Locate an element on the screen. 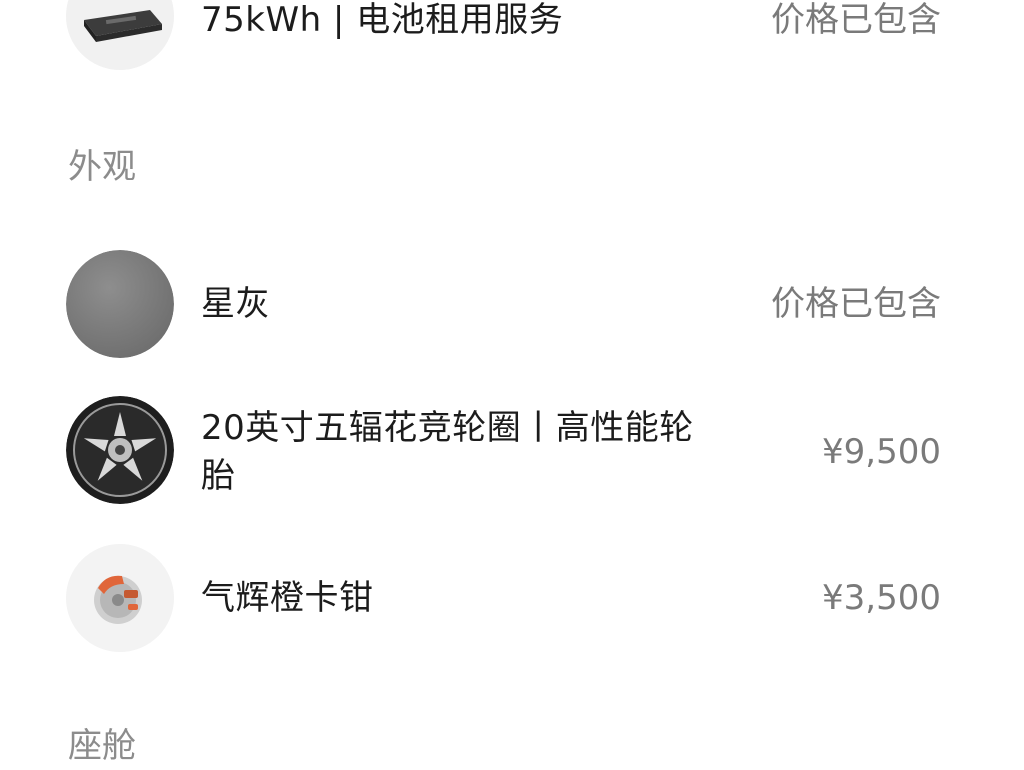 This screenshot has height=770, width=1024. wheel-thumbnail is located at coordinates (120, 450).